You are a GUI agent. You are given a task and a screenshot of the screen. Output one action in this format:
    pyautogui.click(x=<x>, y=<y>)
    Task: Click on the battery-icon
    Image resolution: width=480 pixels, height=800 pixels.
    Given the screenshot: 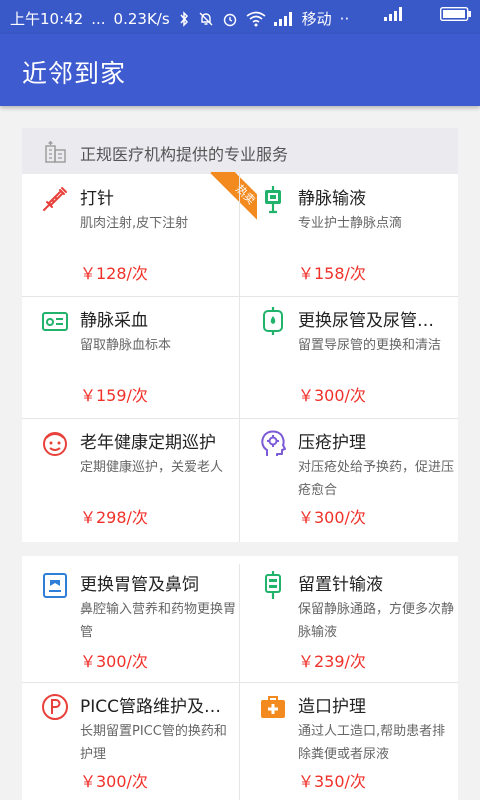 What is the action you would take?
    pyautogui.click(x=456, y=14)
    